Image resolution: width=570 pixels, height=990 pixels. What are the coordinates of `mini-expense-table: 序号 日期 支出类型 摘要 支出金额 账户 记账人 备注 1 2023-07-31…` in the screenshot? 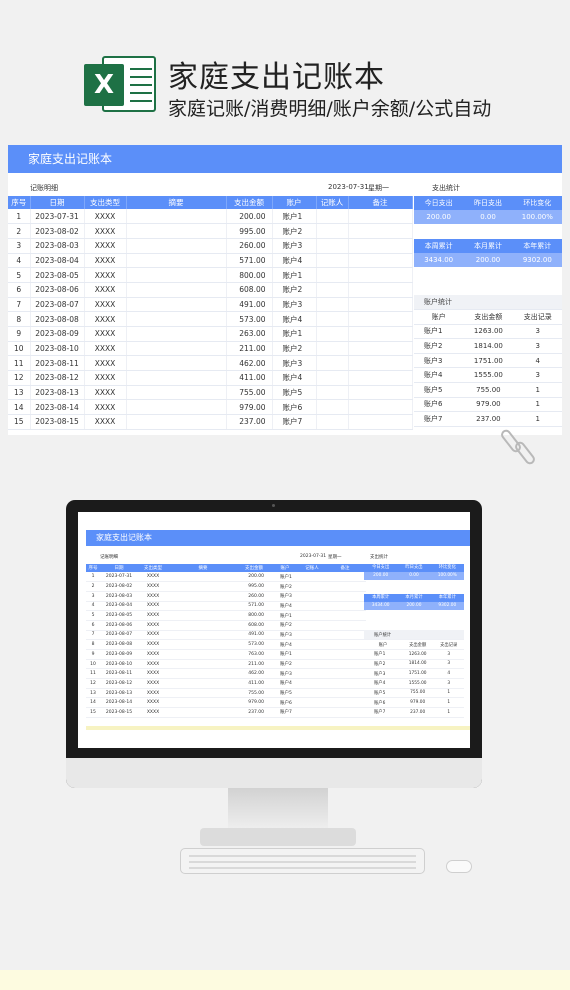 It's located at (226, 641).